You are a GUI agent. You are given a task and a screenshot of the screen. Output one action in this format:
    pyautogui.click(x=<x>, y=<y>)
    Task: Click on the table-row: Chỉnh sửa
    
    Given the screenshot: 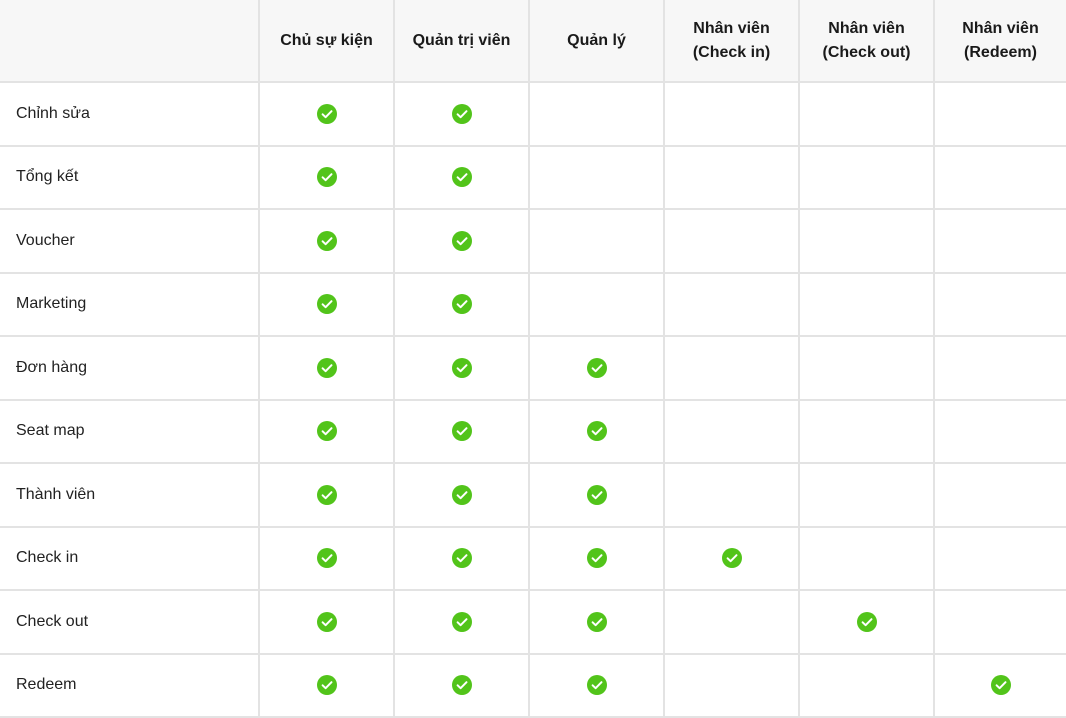 What is the action you would take?
    pyautogui.click(x=533, y=114)
    